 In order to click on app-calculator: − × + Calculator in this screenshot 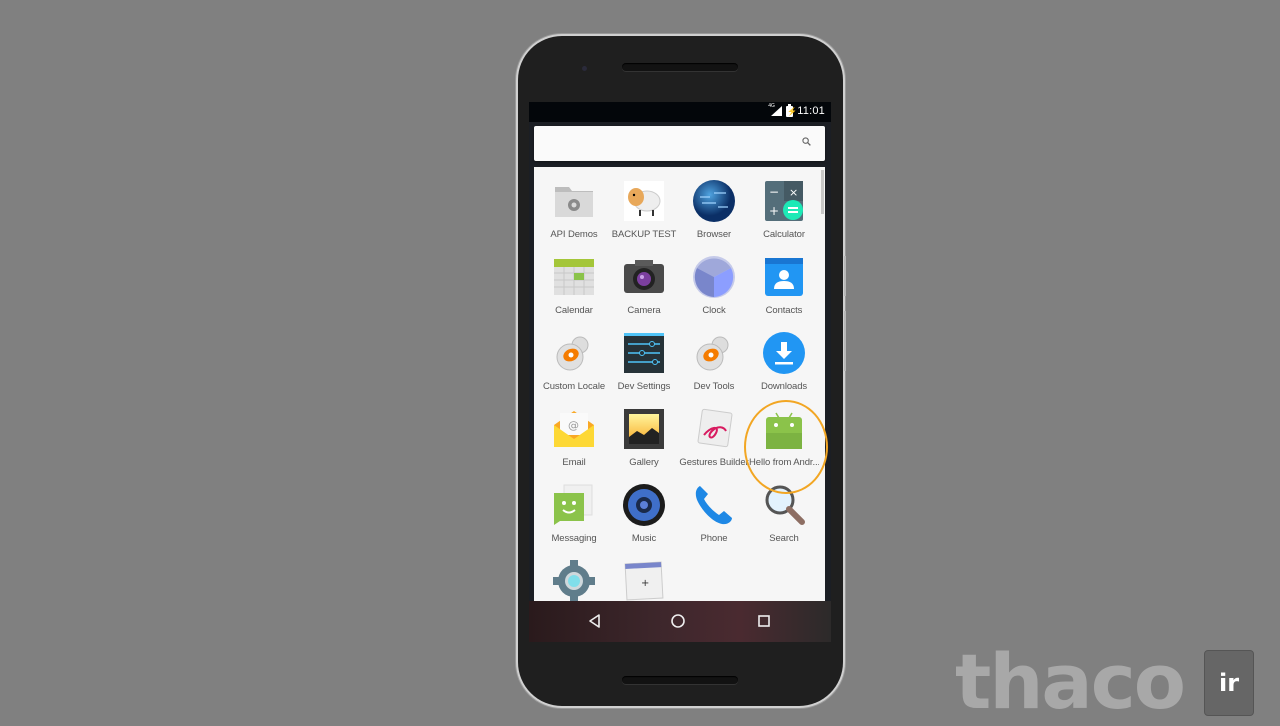, I will do `click(784, 213)`.